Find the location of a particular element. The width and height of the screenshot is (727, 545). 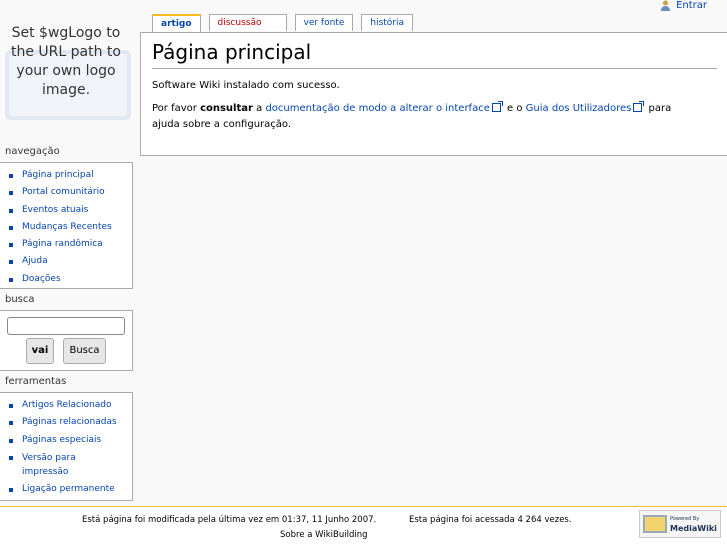

powered-by-text: Powered By MediaWiki is located at coordinates (693, 524).